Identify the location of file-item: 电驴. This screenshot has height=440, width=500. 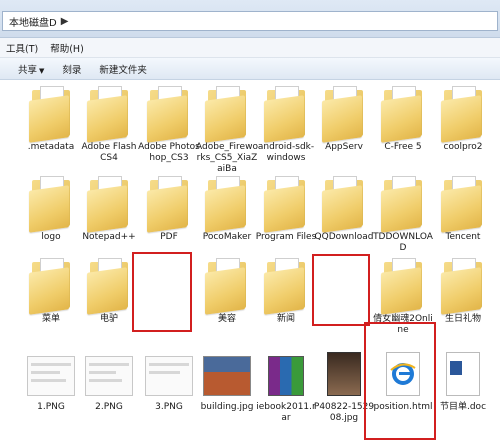
(109, 290).